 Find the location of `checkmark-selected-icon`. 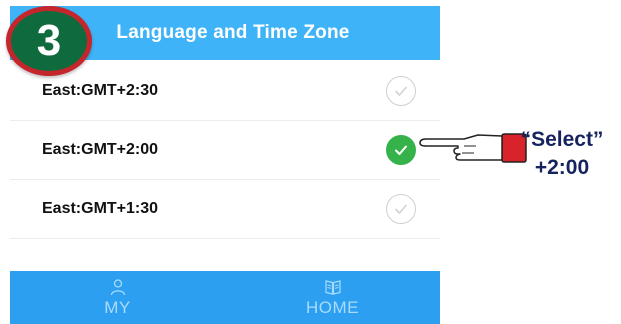

checkmark-selected-icon is located at coordinates (401, 150).